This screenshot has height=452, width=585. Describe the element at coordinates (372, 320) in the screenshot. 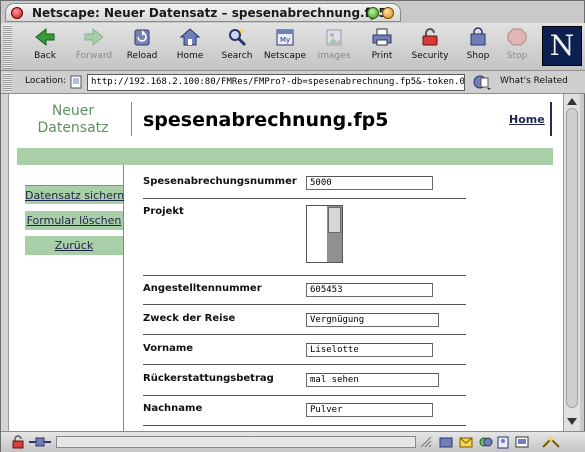

I see `trip-purpose-input: Vergnügung` at that location.